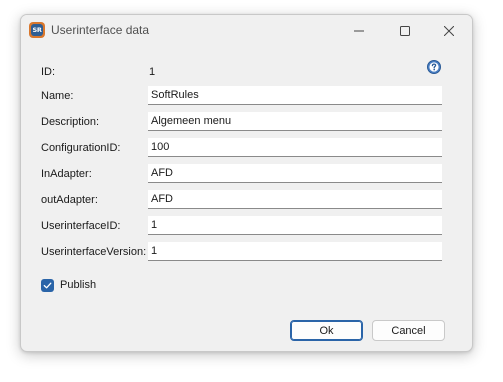 This screenshot has height=382, width=503. I want to click on minimize-icon, so click(359, 30).